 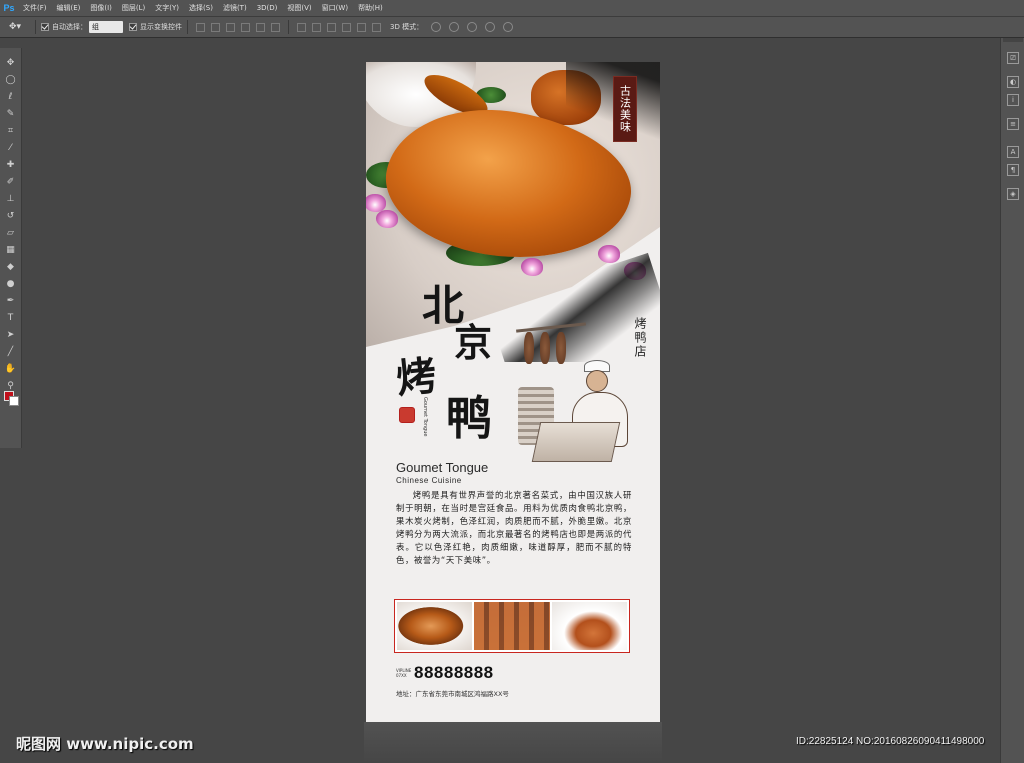 What do you see at coordinates (35, 8) in the screenshot?
I see `menu-file: 文件(F)` at bounding box center [35, 8].